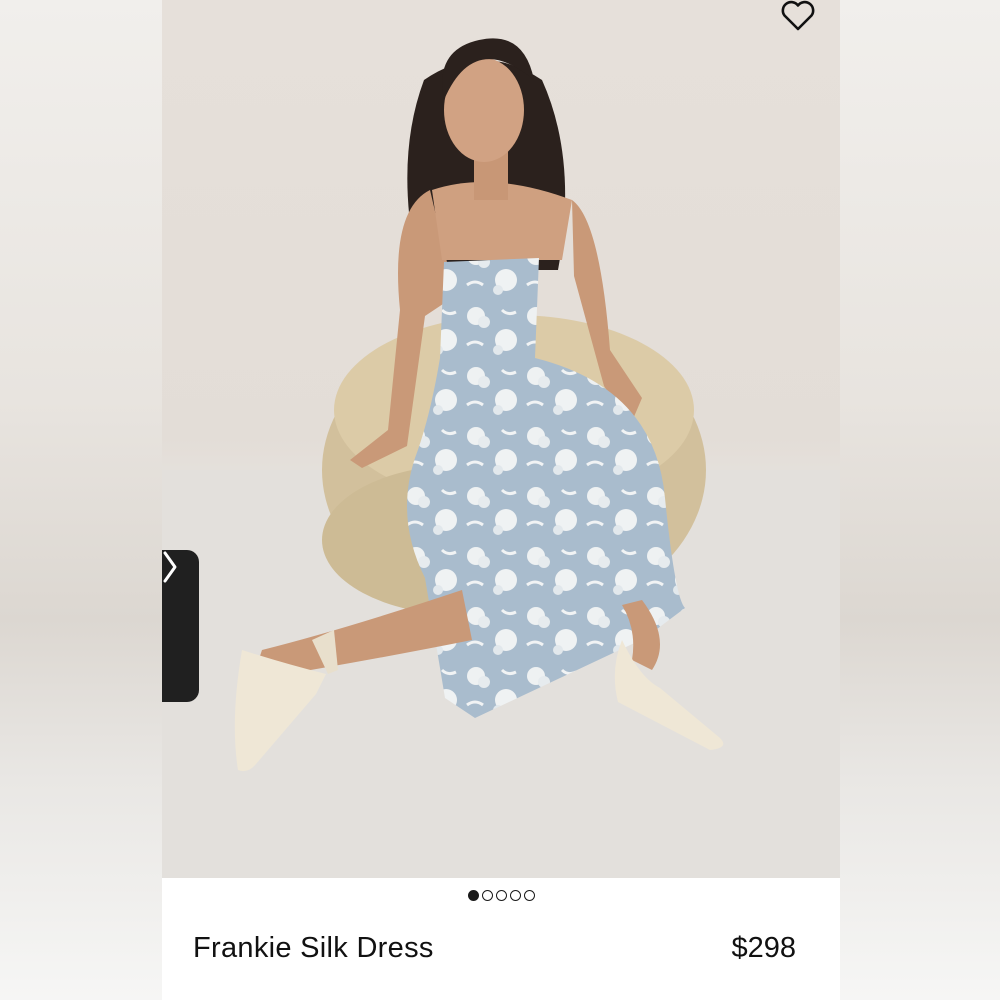 Image resolution: width=1000 pixels, height=1000 pixels. What do you see at coordinates (798, 15) in the screenshot?
I see `heart-outline-icon` at bounding box center [798, 15].